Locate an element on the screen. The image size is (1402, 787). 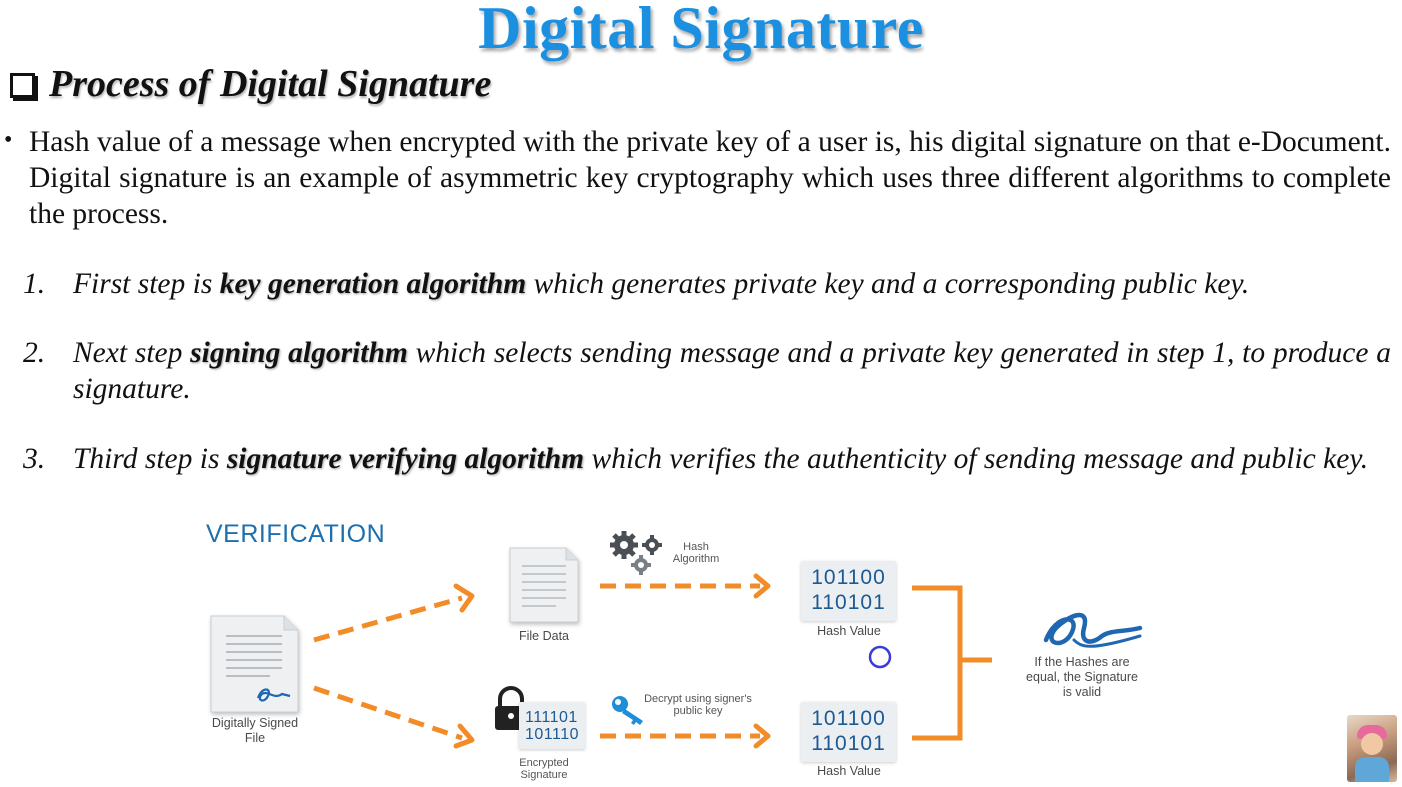
cursor-ring-icon is located at coordinates (880, 657).